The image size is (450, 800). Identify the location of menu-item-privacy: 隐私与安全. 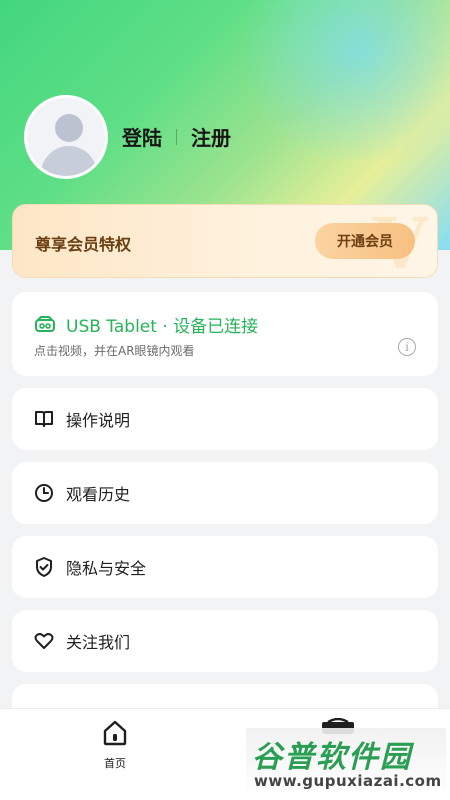
(225, 567).